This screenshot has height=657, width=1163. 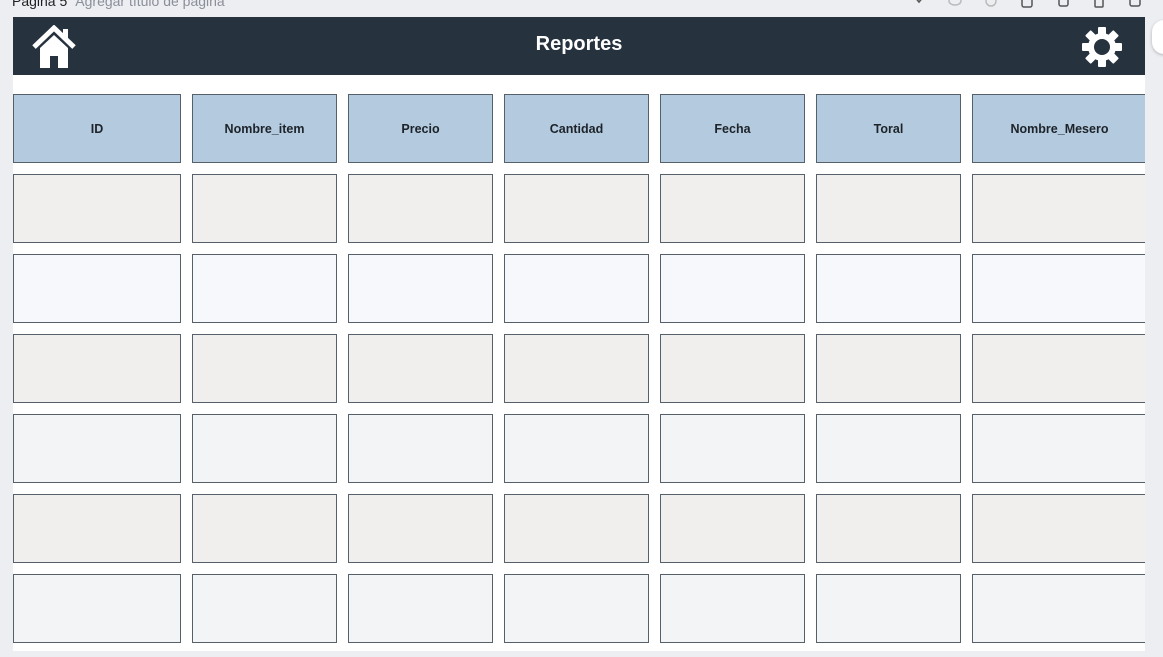 I want to click on app-header: Reportes, so click(x=579, y=46).